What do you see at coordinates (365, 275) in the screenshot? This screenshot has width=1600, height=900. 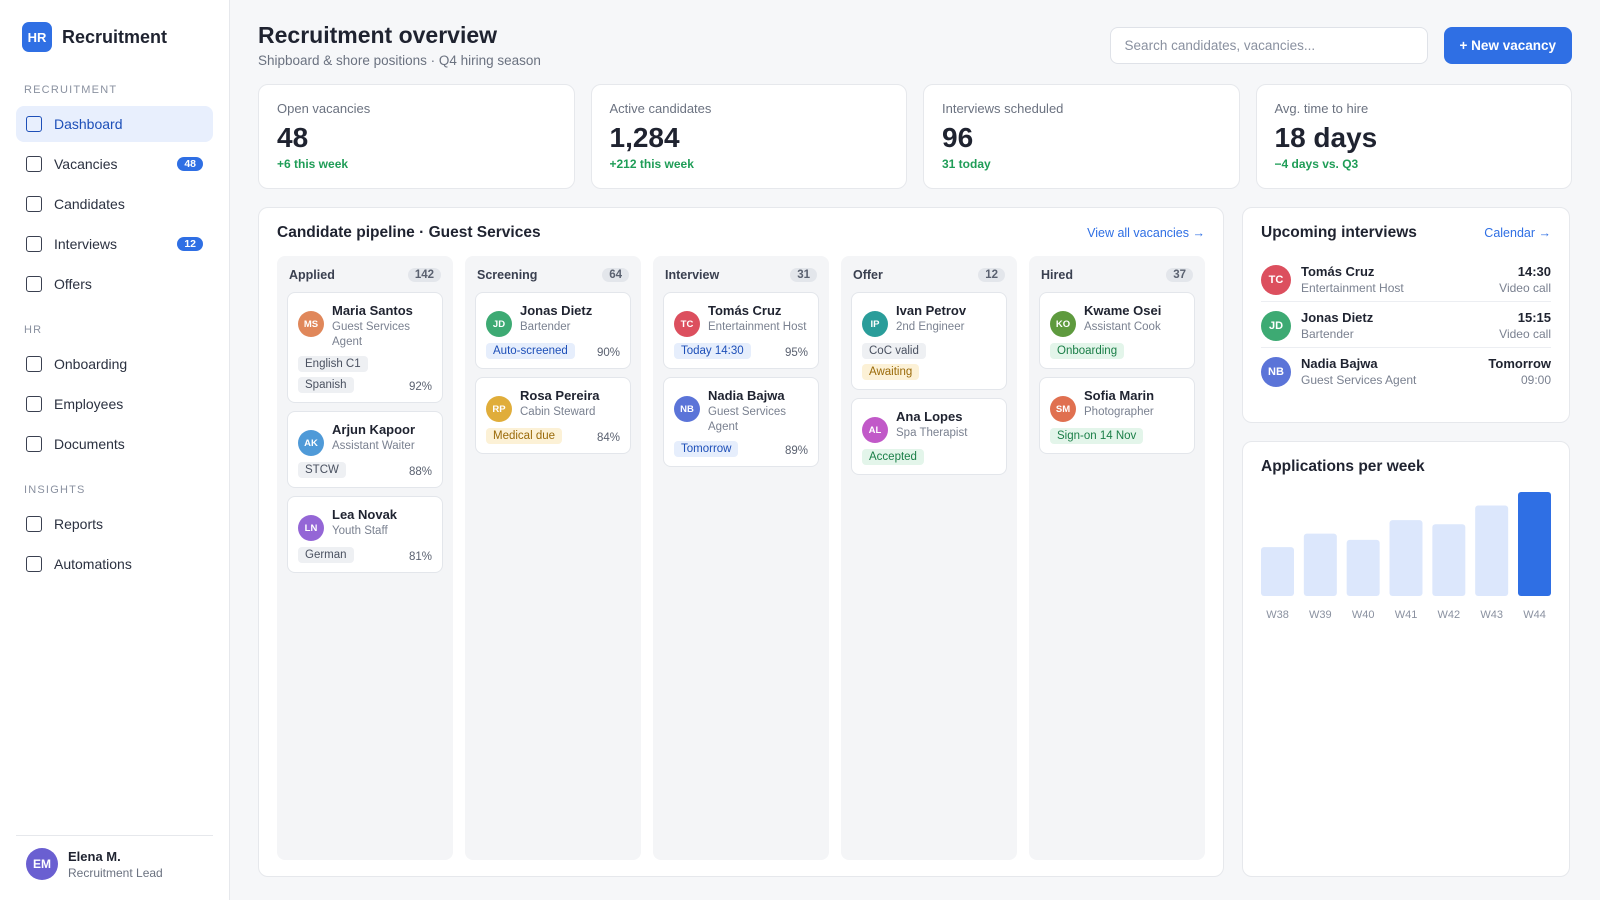 I see `column-header: Applied 142` at bounding box center [365, 275].